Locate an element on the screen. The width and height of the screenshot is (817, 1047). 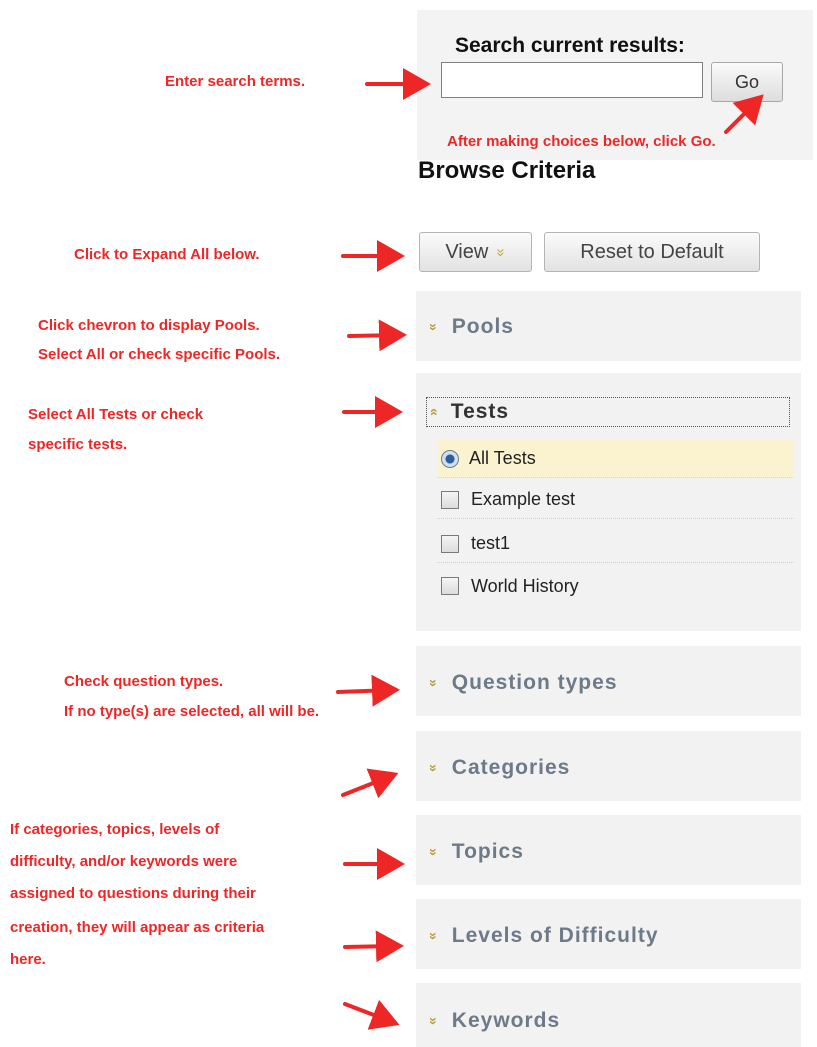
annotation-tests-1: Select All Tests or check is located at coordinates (116, 414).